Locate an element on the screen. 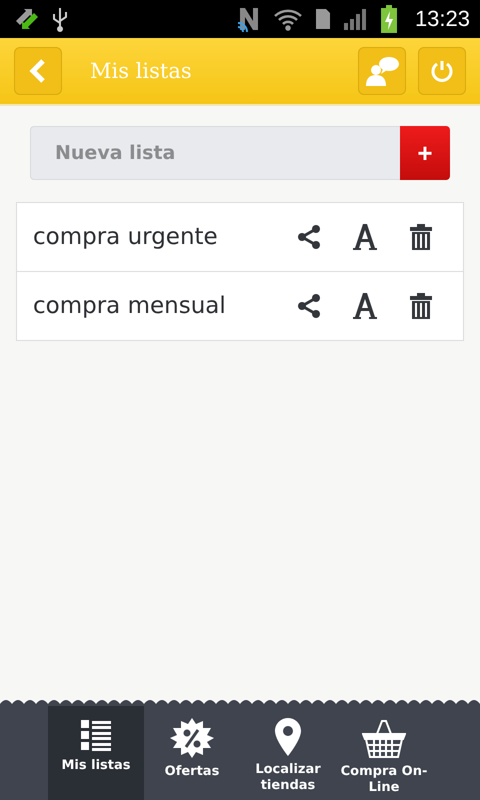 The image size is (480, 800). back-icon is located at coordinates (38, 71).